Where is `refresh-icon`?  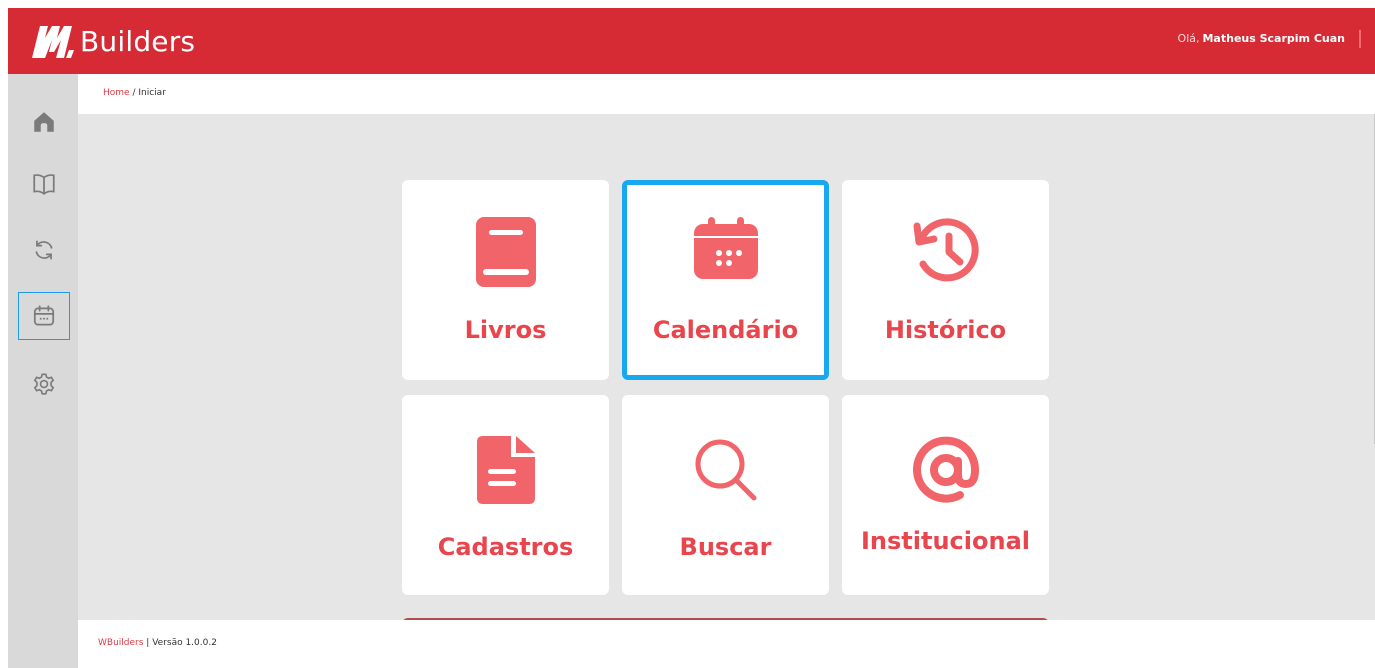 refresh-icon is located at coordinates (44, 250).